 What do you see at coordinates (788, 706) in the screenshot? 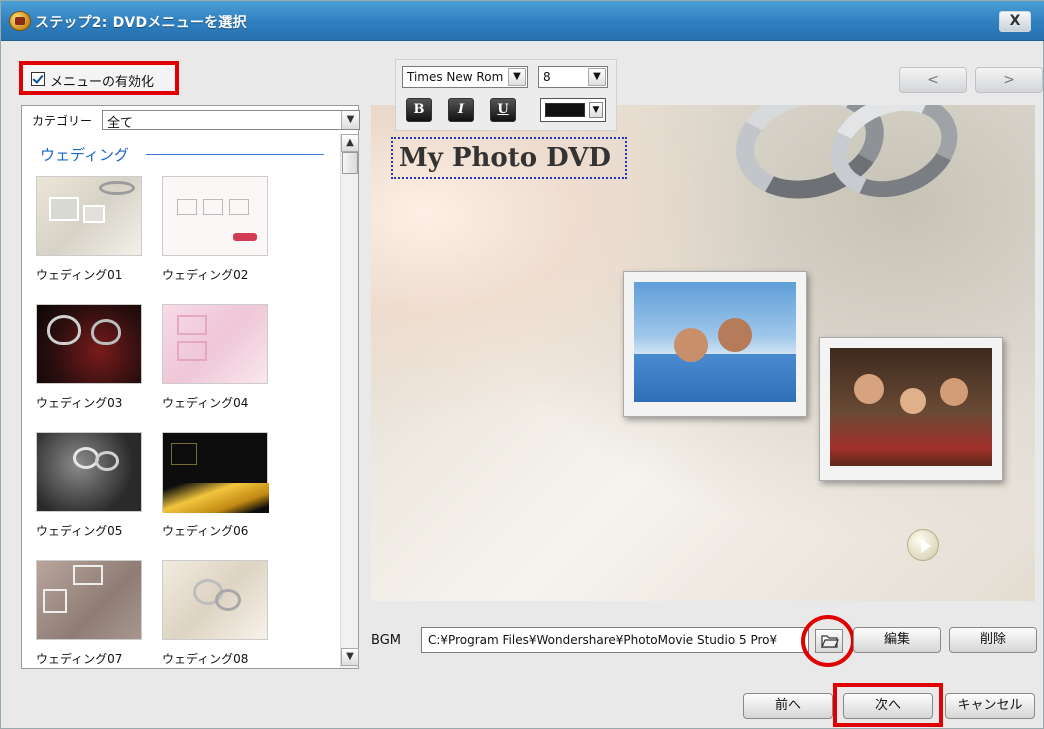
I see `back-button: 前へ` at bounding box center [788, 706].